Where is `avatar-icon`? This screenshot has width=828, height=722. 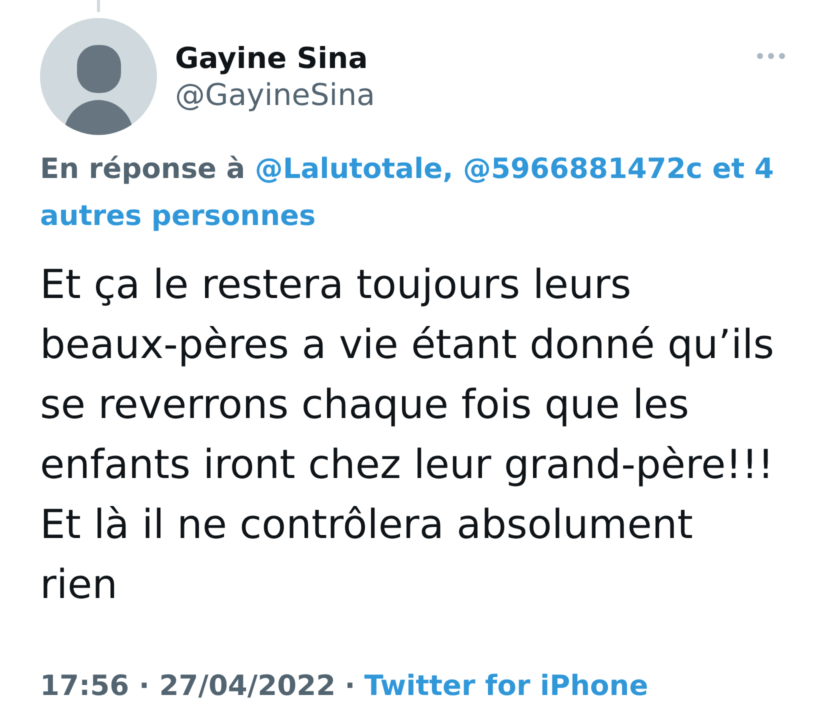 avatar-icon is located at coordinates (98, 76).